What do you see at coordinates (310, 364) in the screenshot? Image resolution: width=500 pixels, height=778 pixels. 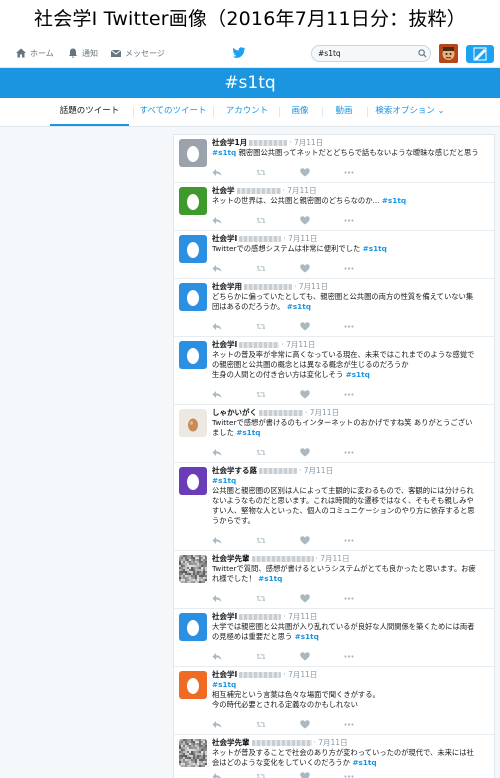 I see `tweet-text-segment: の親密圏と公共圏の概念とは異なる概念が生じるのだろうか` at bounding box center [310, 364].